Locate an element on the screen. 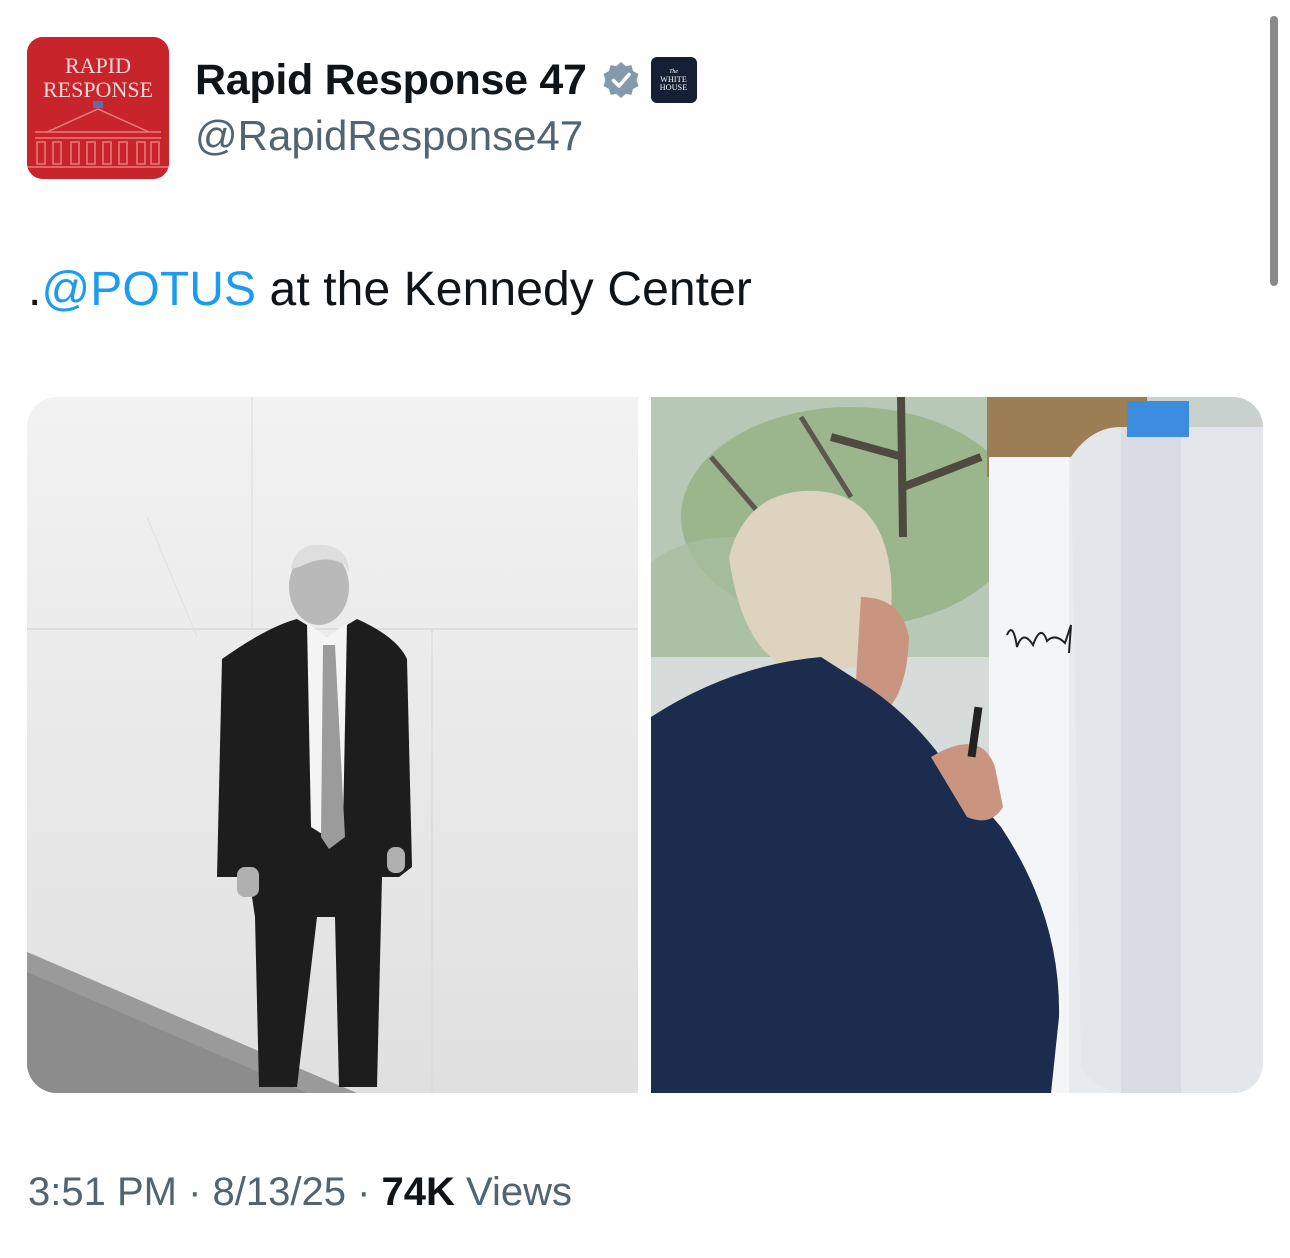 This screenshot has width=1290, height=1258. white-house-affiliation-badge: The WHITE HOUSE is located at coordinates (673, 80).